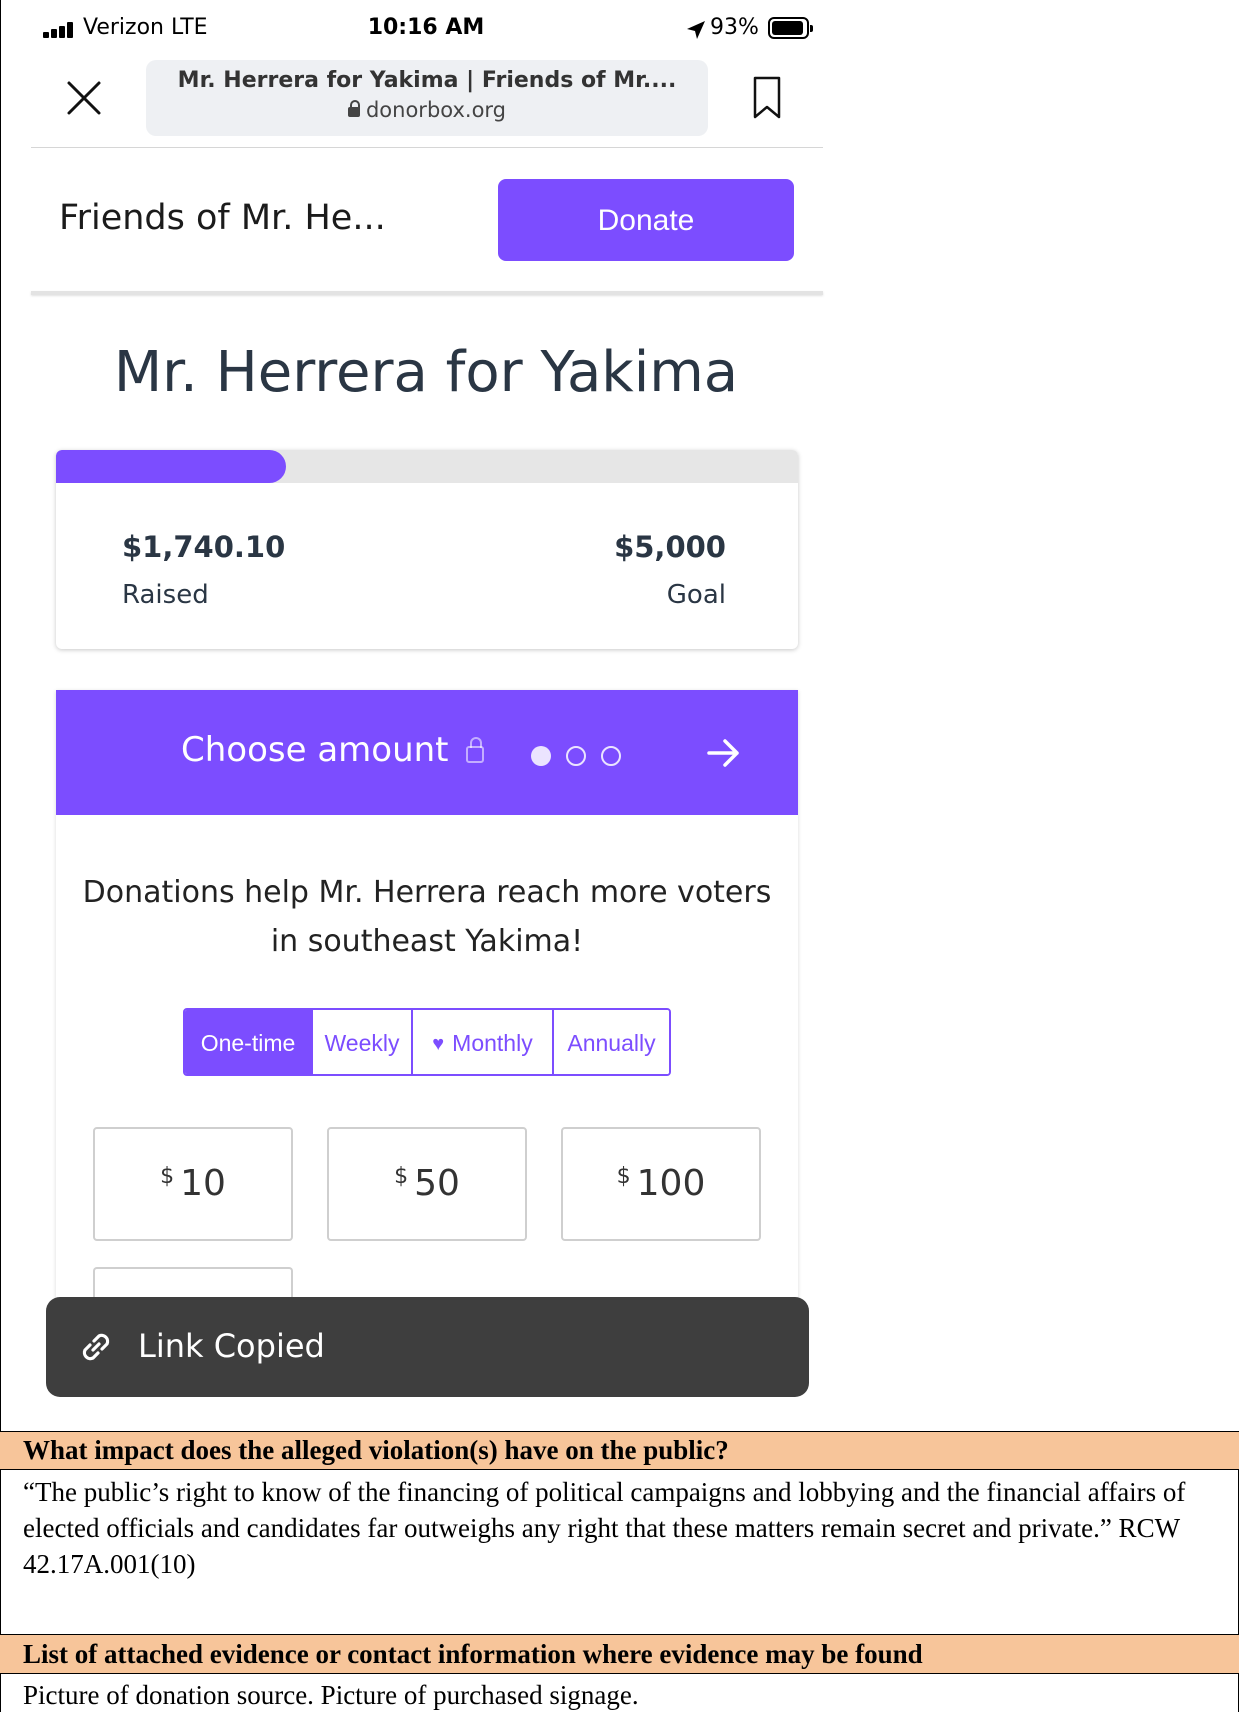  I want to click on heart-icon: ♥, so click(438, 1044).